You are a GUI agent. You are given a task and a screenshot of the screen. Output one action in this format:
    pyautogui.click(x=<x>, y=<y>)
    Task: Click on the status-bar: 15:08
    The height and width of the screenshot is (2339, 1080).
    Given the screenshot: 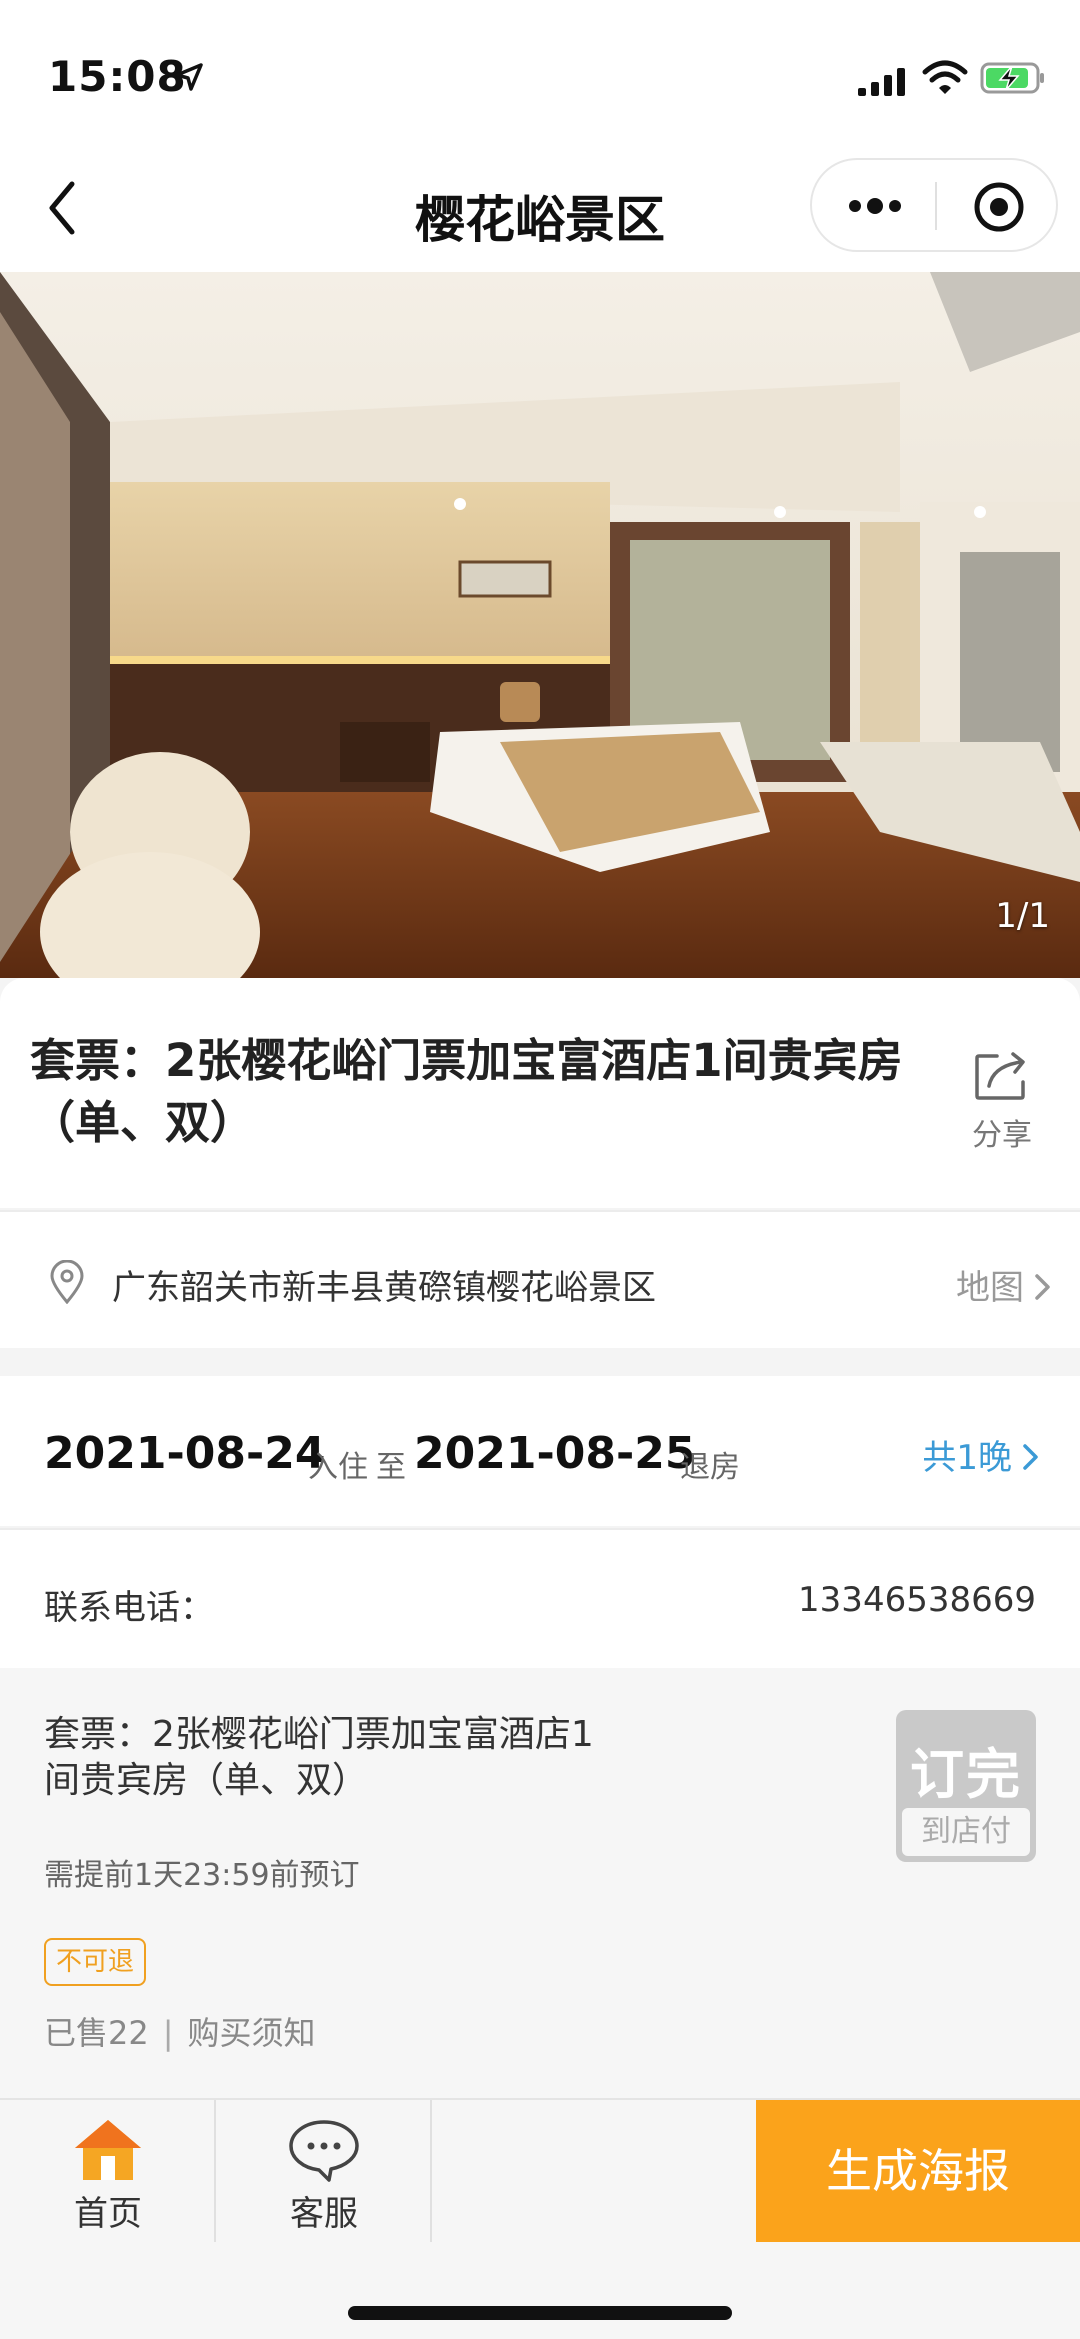 What is the action you would take?
    pyautogui.click(x=540, y=75)
    